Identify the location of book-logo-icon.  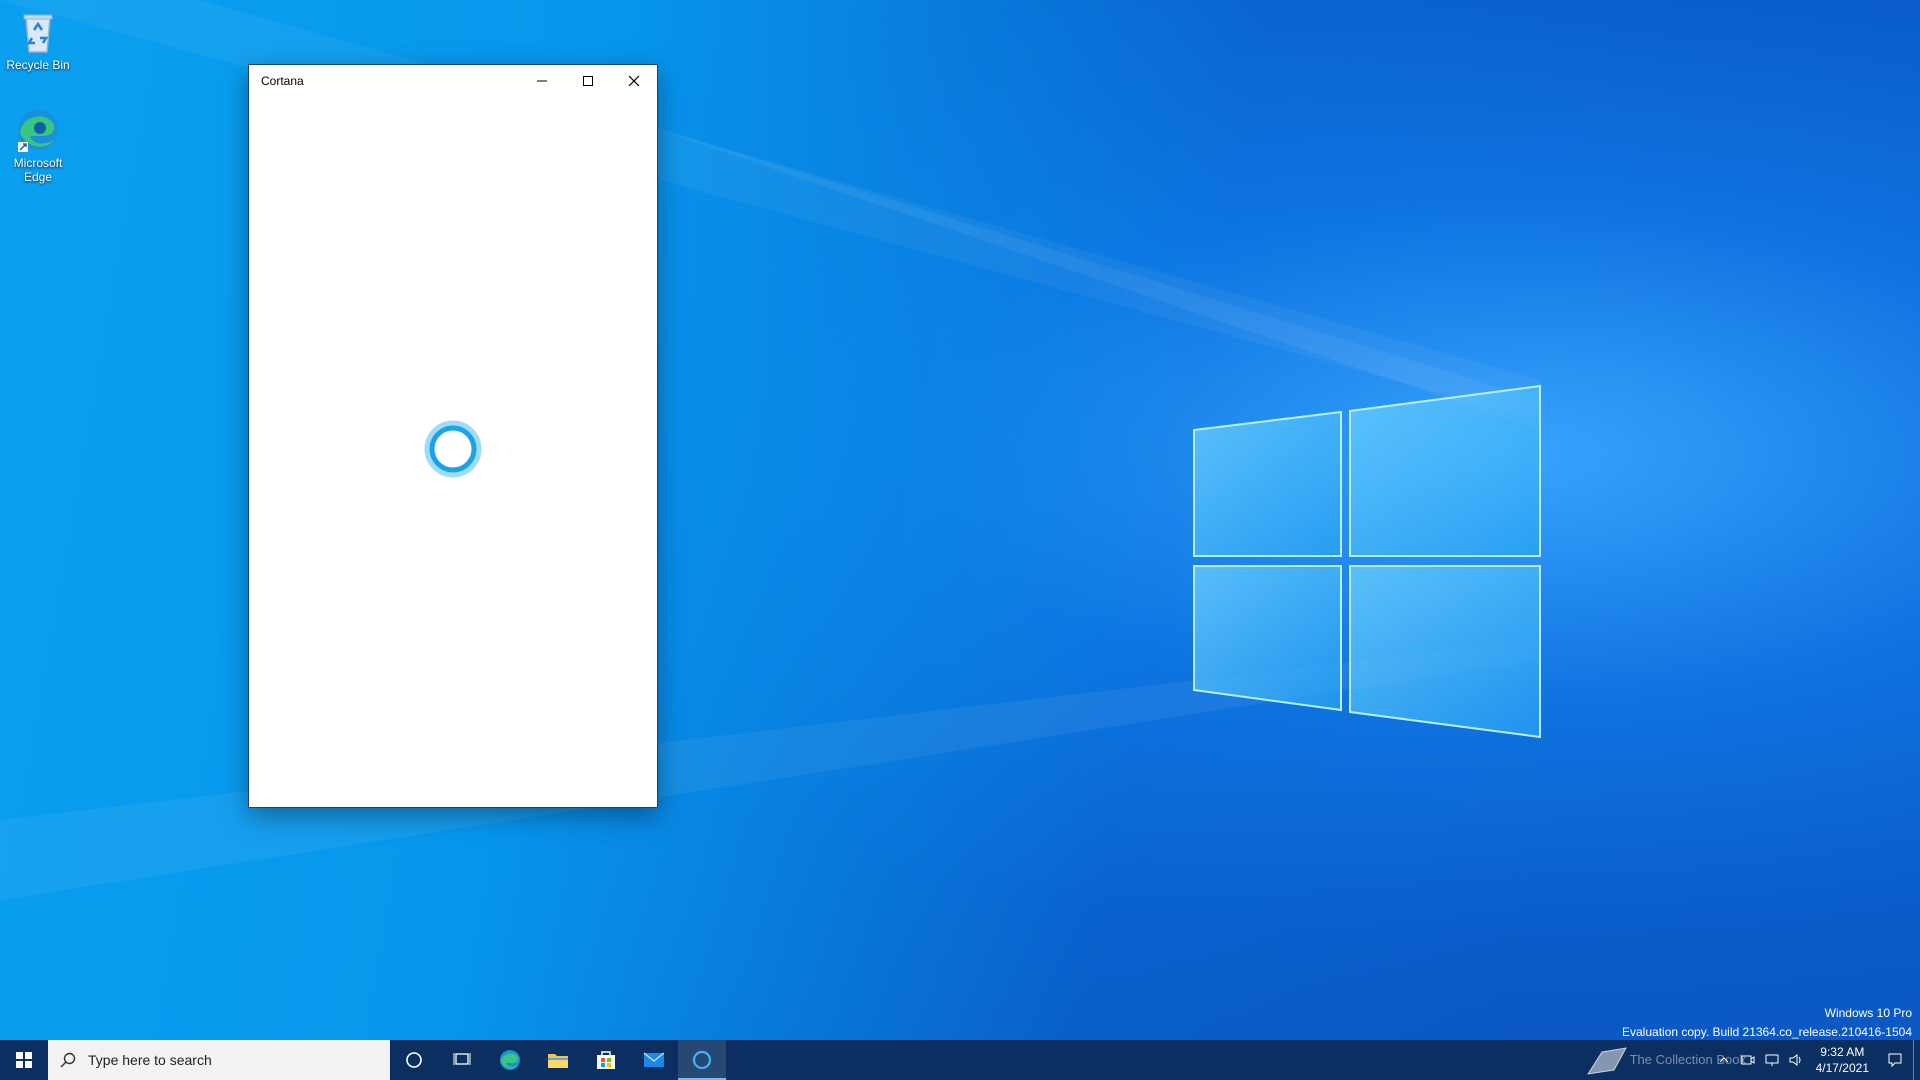
(1606, 1061).